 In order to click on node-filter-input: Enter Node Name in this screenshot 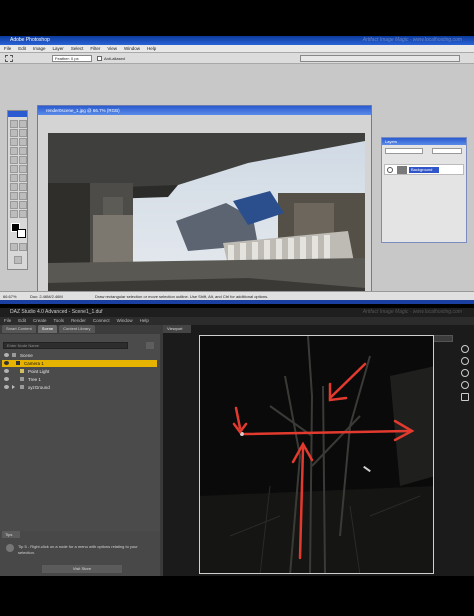, I will do `click(65, 345)`.